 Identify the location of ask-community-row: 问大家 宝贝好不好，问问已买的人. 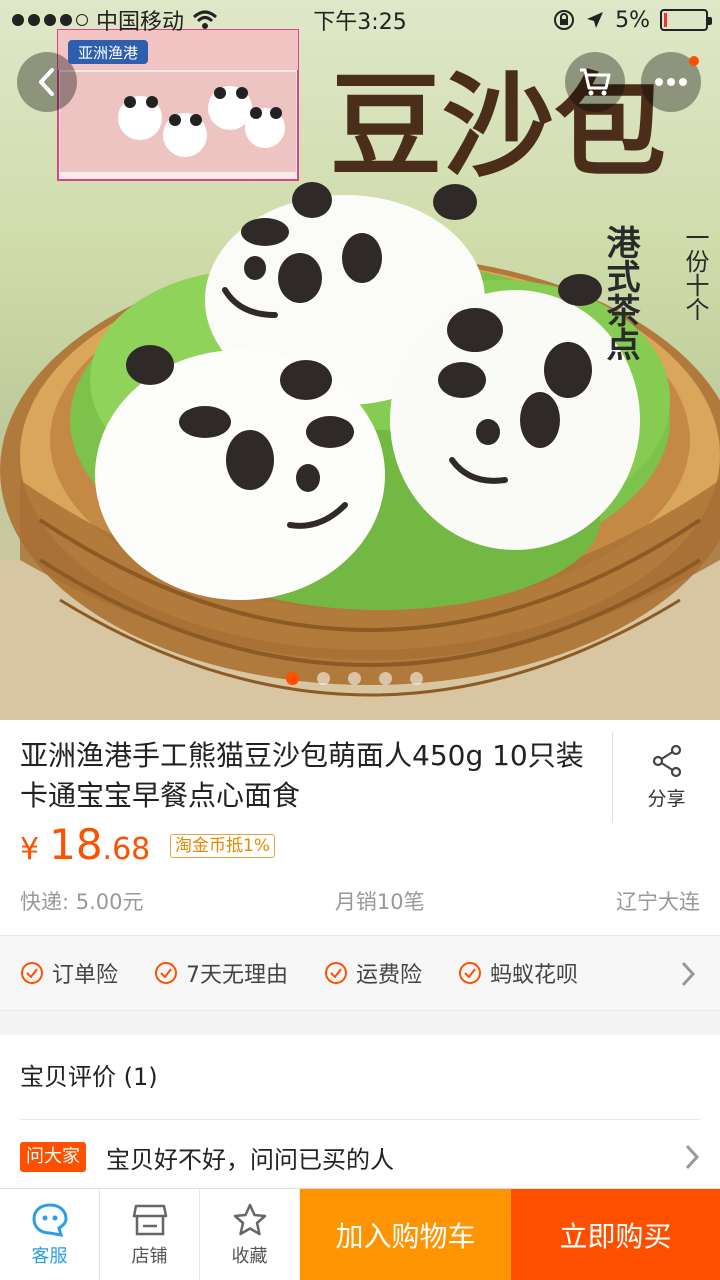
(360, 1157).